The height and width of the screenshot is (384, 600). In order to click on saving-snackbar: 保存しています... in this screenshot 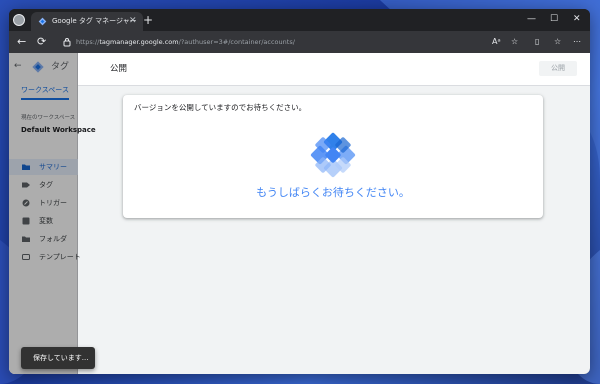, I will do `click(58, 358)`.